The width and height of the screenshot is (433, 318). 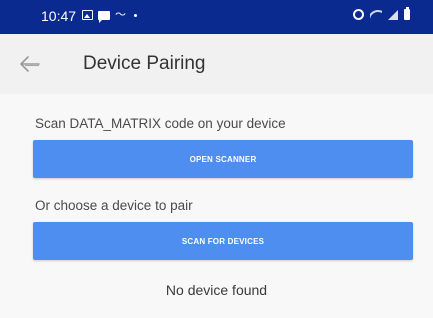 I want to click on battery-icon, so click(x=407, y=13).